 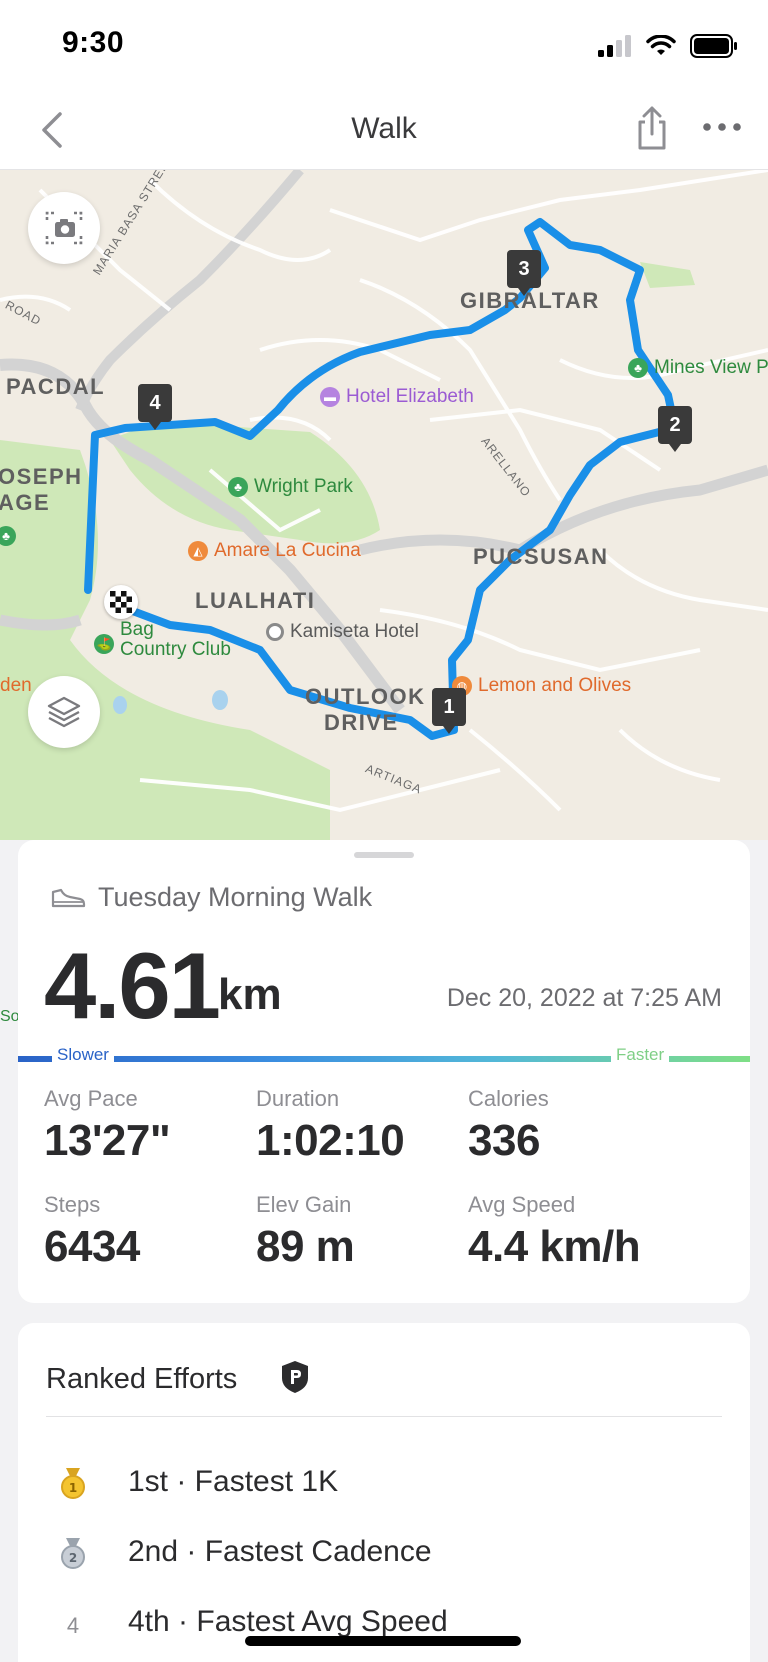 I want to click on poi-label: Wright Park, so click(x=303, y=486).